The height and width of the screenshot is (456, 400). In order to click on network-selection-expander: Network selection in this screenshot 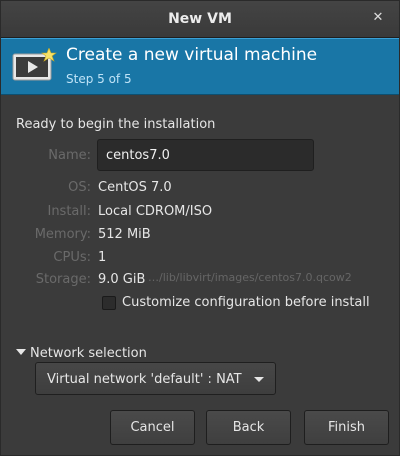, I will do `click(81, 353)`.